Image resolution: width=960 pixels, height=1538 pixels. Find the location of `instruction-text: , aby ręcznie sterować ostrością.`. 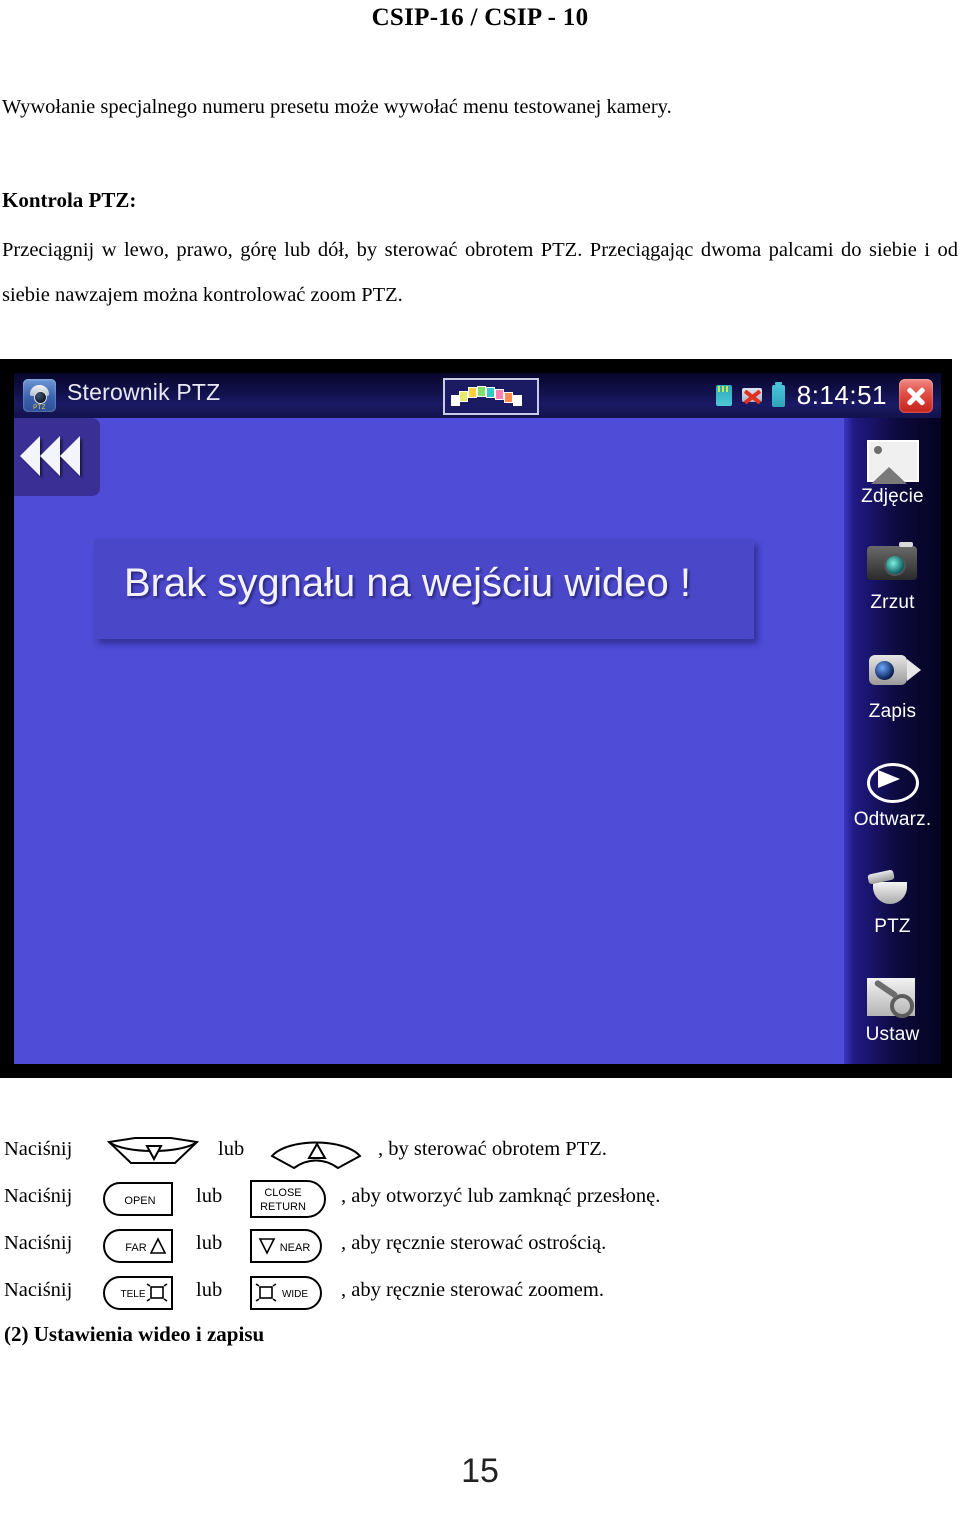

instruction-text: , aby ręcznie sterować ostrością. is located at coordinates (474, 1243).